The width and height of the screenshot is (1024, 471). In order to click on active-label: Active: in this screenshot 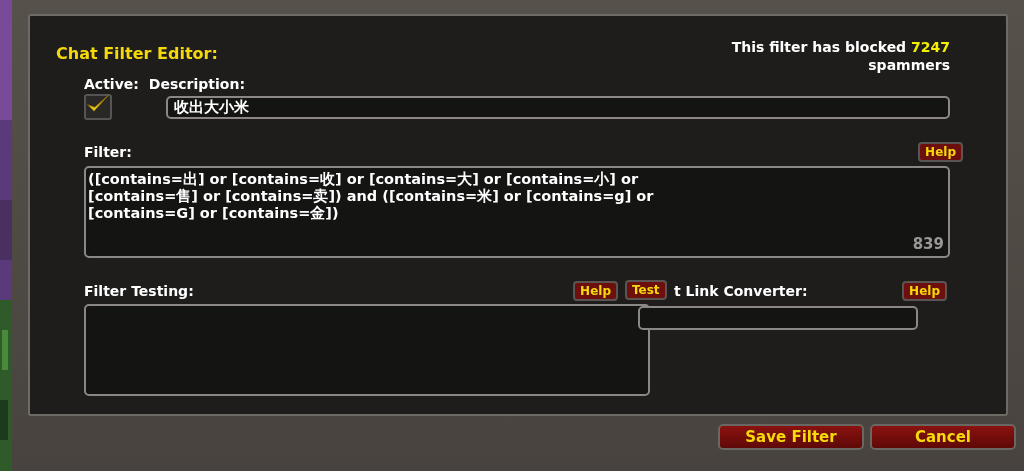, I will do `click(111, 84)`.